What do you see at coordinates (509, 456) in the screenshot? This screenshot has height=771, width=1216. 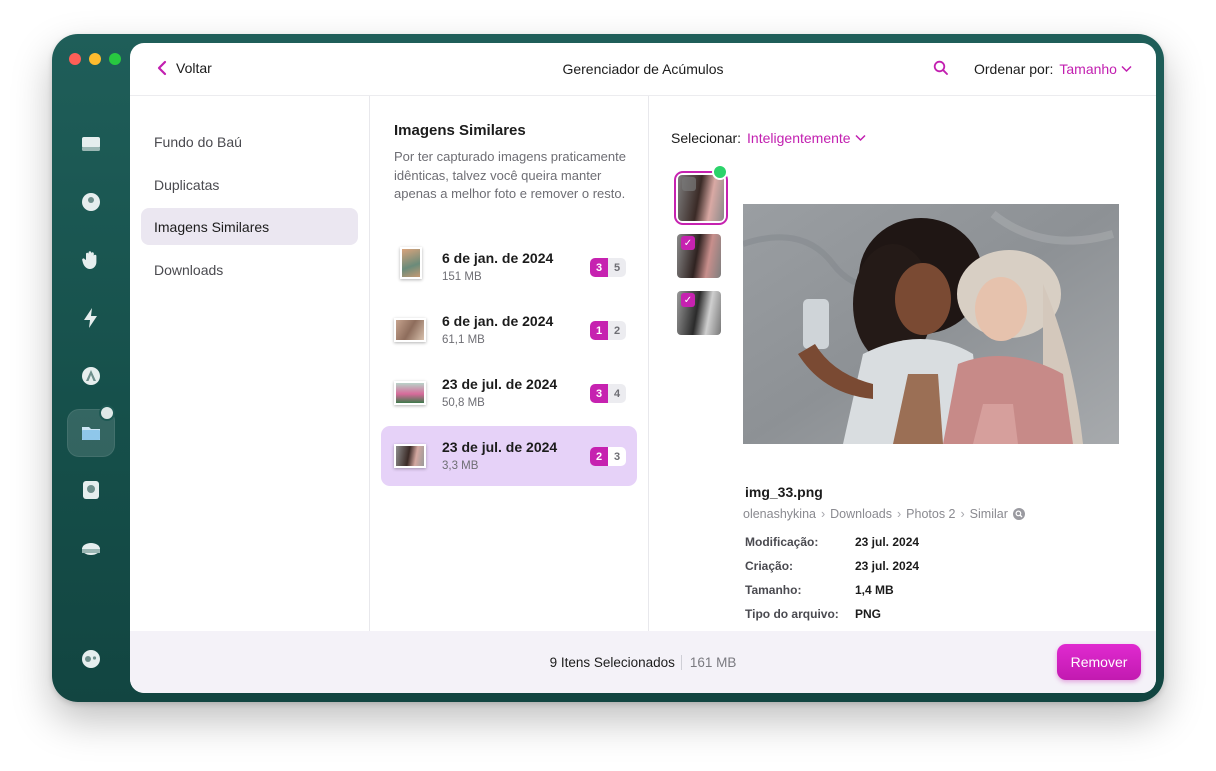 I see `group-item-selected: 23 de jul. de 2024 3,3 MB 23` at bounding box center [509, 456].